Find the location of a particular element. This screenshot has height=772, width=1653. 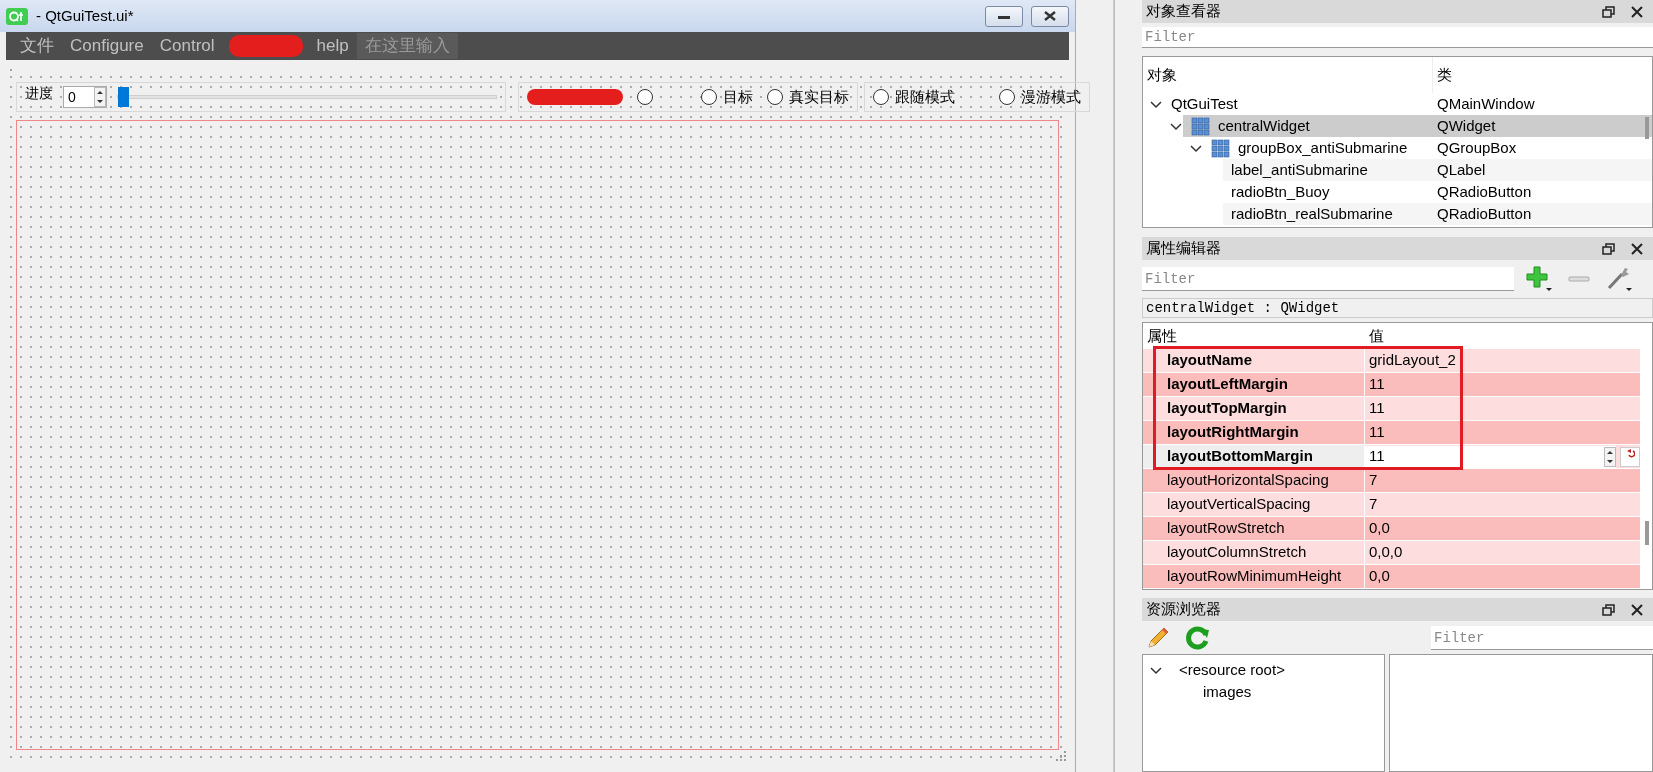

resize-grip-icon is located at coordinates (1061, 756).